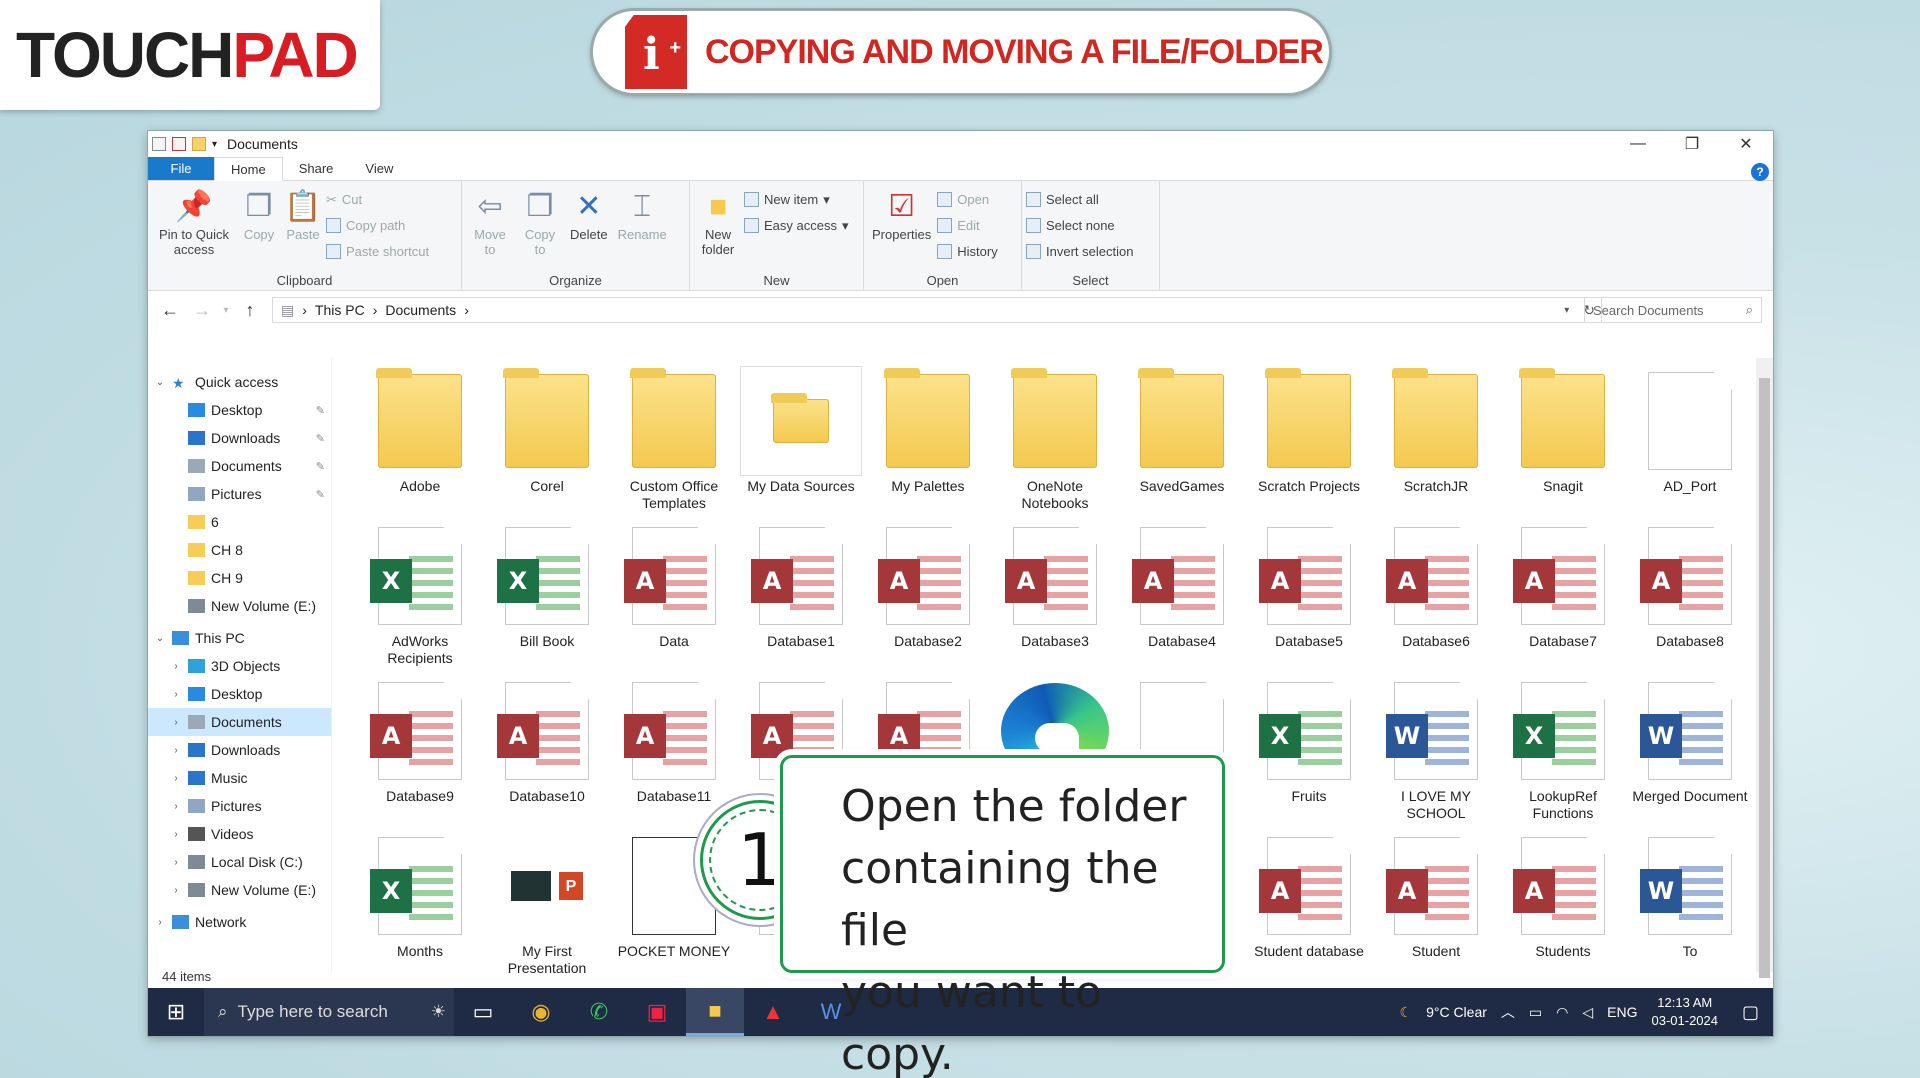 This screenshot has width=1920, height=1078. Describe the element at coordinates (239, 890) in the screenshot. I see `nav-item-new-volume-e: › New Volume (E:)` at that location.